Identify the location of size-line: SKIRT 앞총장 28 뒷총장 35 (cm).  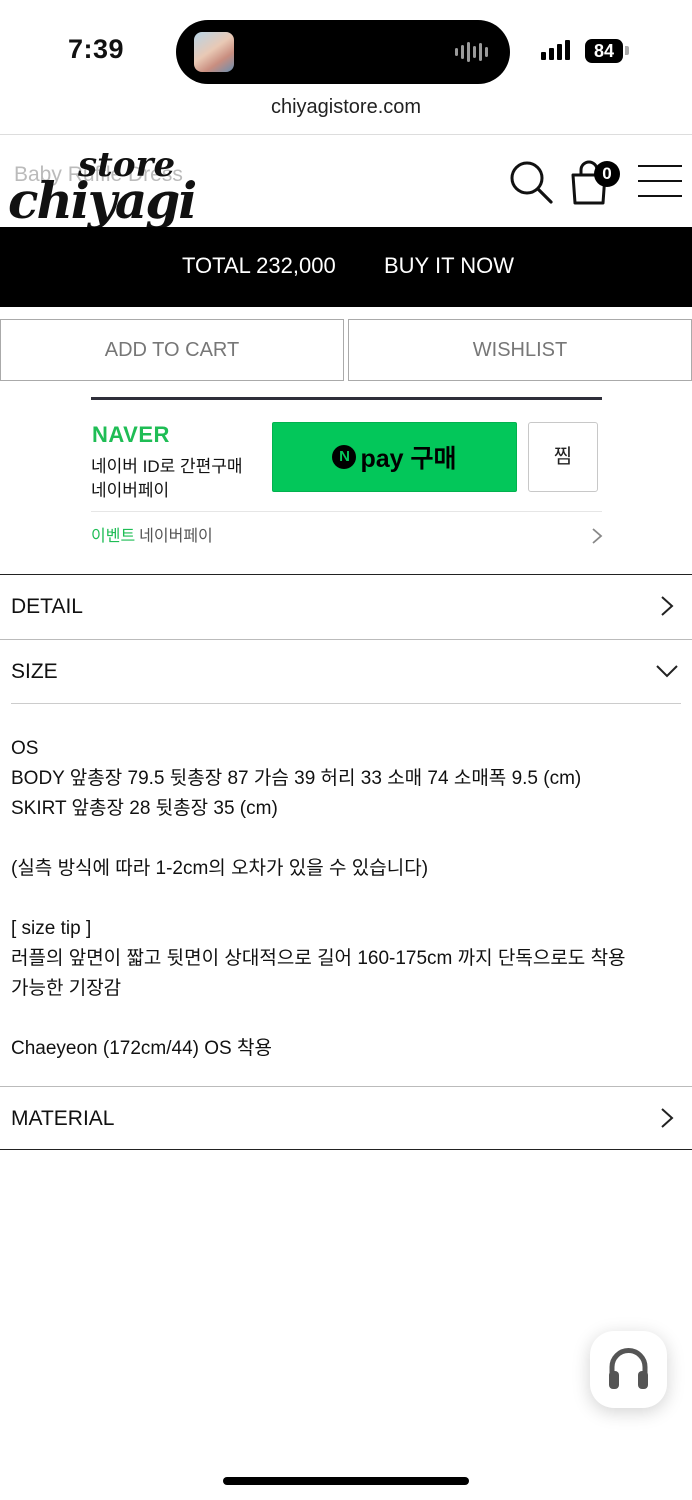
(144, 808).